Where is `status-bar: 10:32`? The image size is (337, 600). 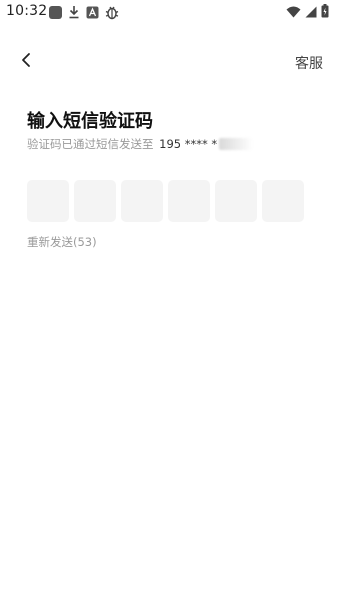
status-bar: 10:32 is located at coordinates (168, 12).